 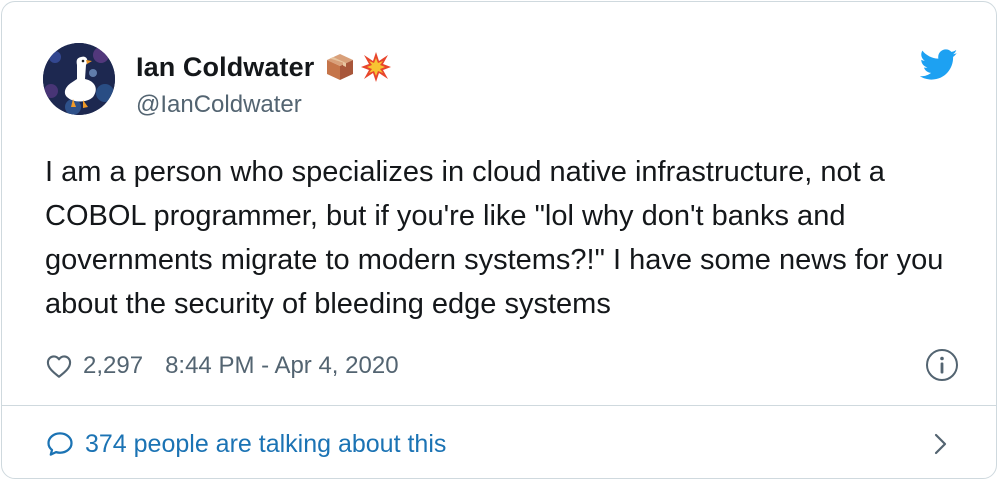 I want to click on conversation-label: 374 people are talking about this, so click(x=265, y=444).